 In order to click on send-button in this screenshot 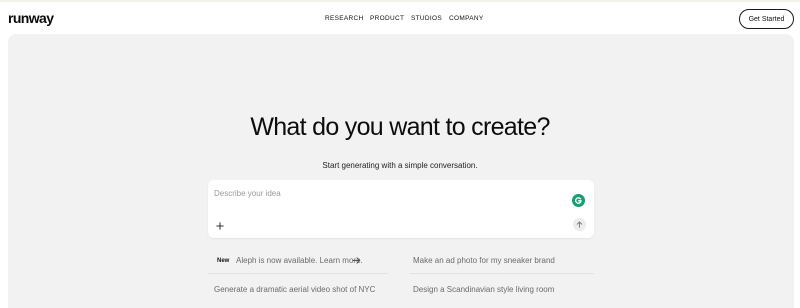, I will do `click(579, 224)`.